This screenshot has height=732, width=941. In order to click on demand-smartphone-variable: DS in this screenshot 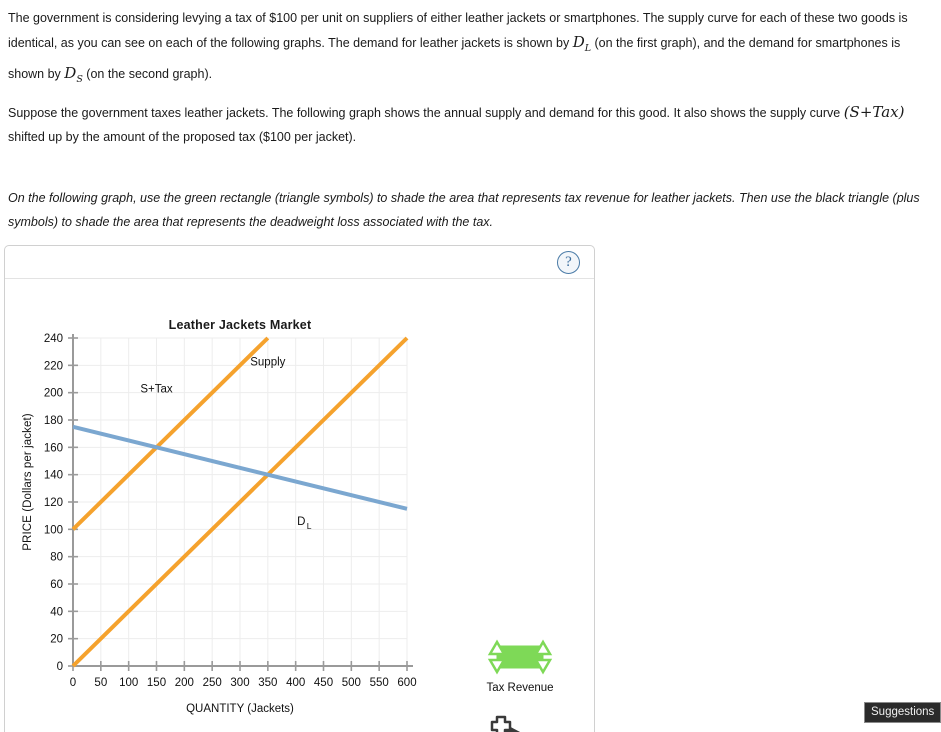, I will do `click(73, 74)`.